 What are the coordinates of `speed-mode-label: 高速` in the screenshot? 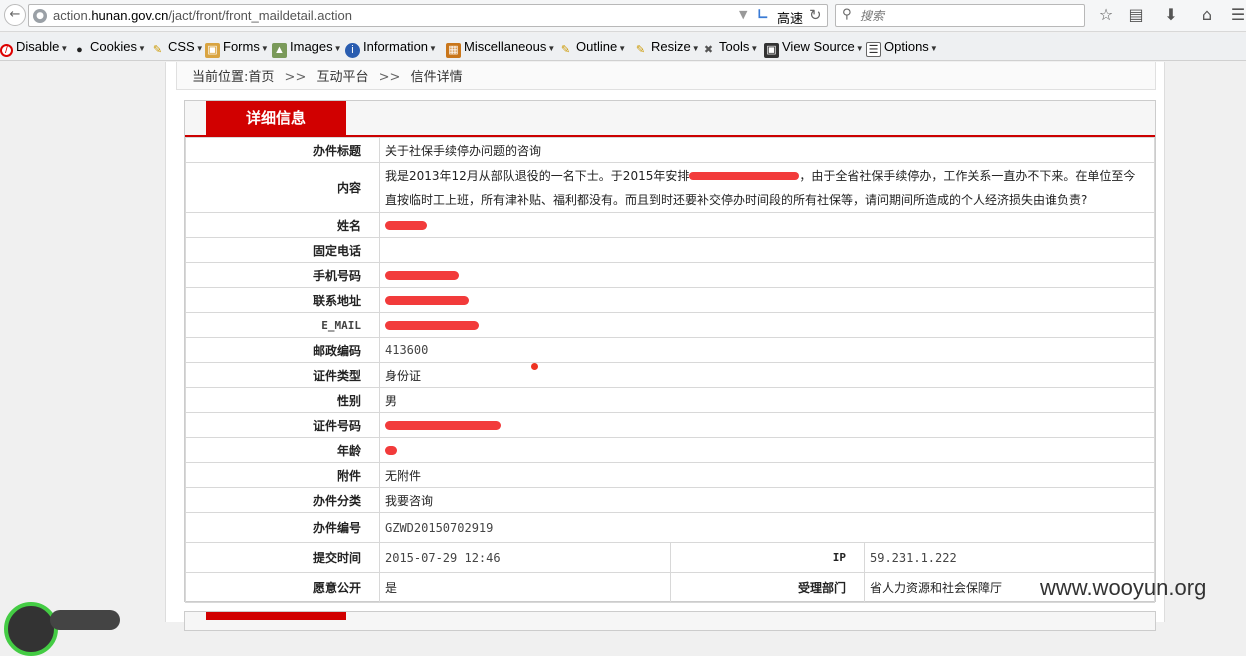 It's located at (790, 17).